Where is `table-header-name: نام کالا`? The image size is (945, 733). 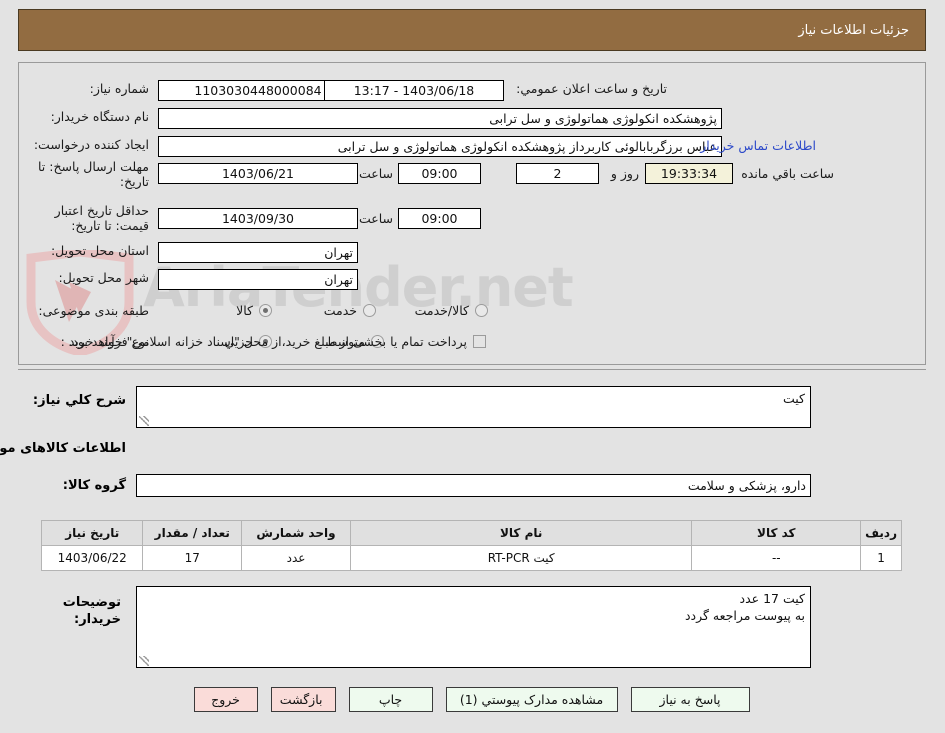 table-header-name: نام کالا is located at coordinates (522, 533).